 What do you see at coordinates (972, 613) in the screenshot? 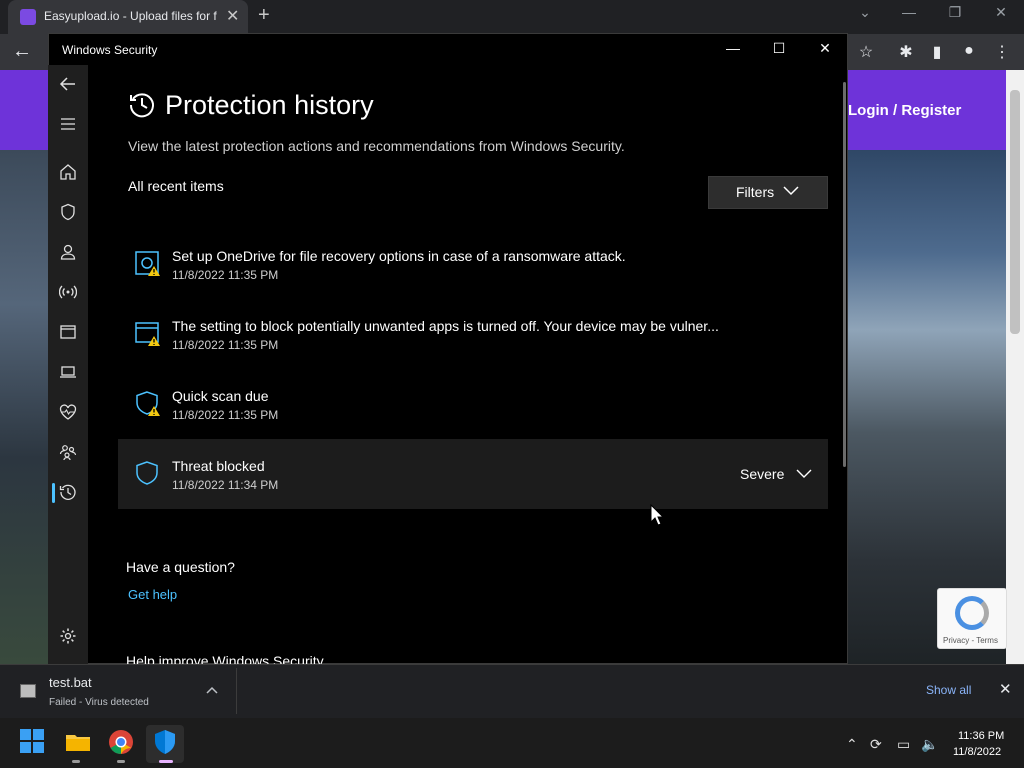
I see `recaptcha-logo-icon` at bounding box center [972, 613].